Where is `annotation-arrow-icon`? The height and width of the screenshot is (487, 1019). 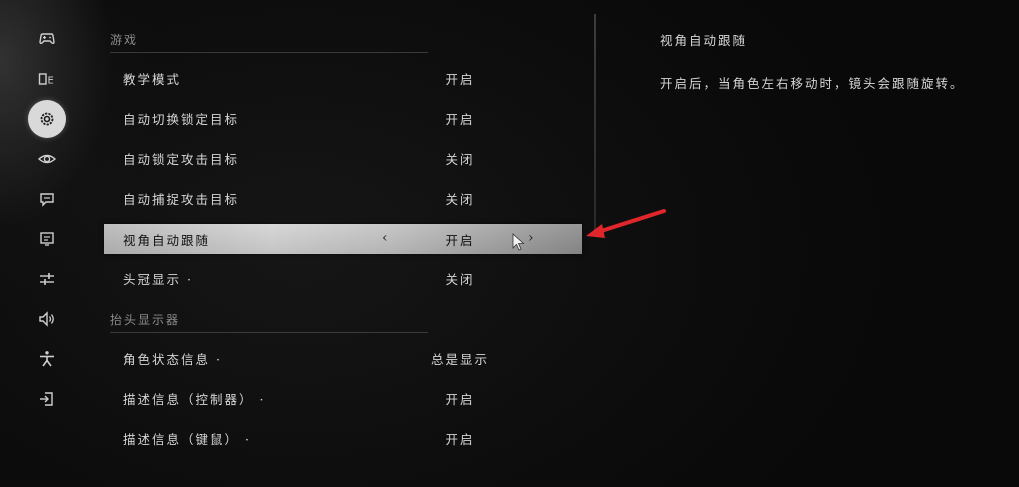
annotation-arrow-icon is located at coordinates (626, 223).